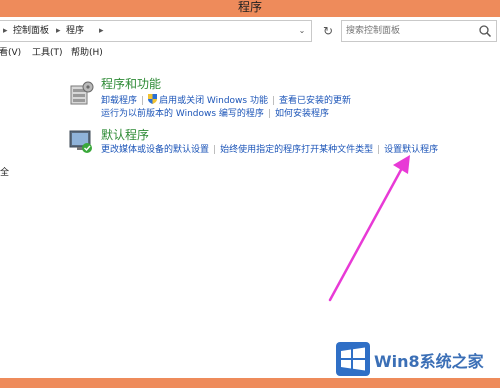 The width and height of the screenshot is (500, 388). Describe the element at coordinates (250, 383) in the screenshot. I see `bottom-strip` at that location.